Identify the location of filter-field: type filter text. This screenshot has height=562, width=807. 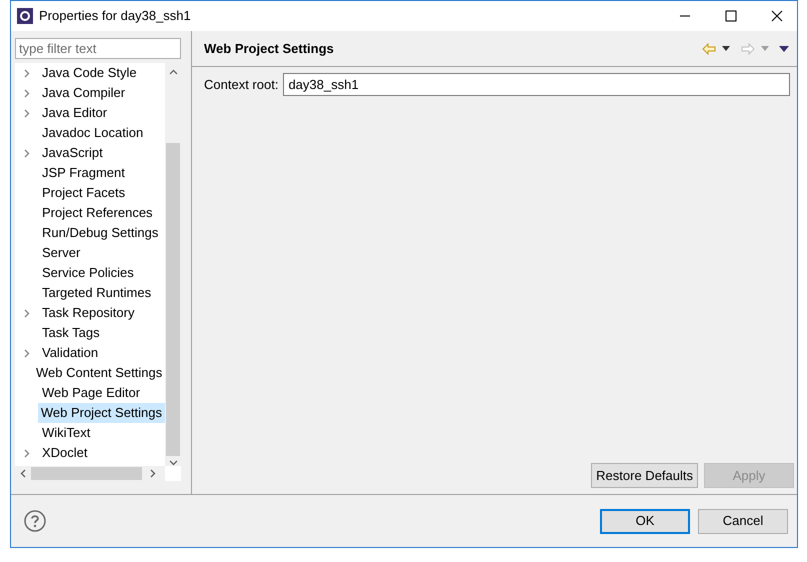
(98, 48).